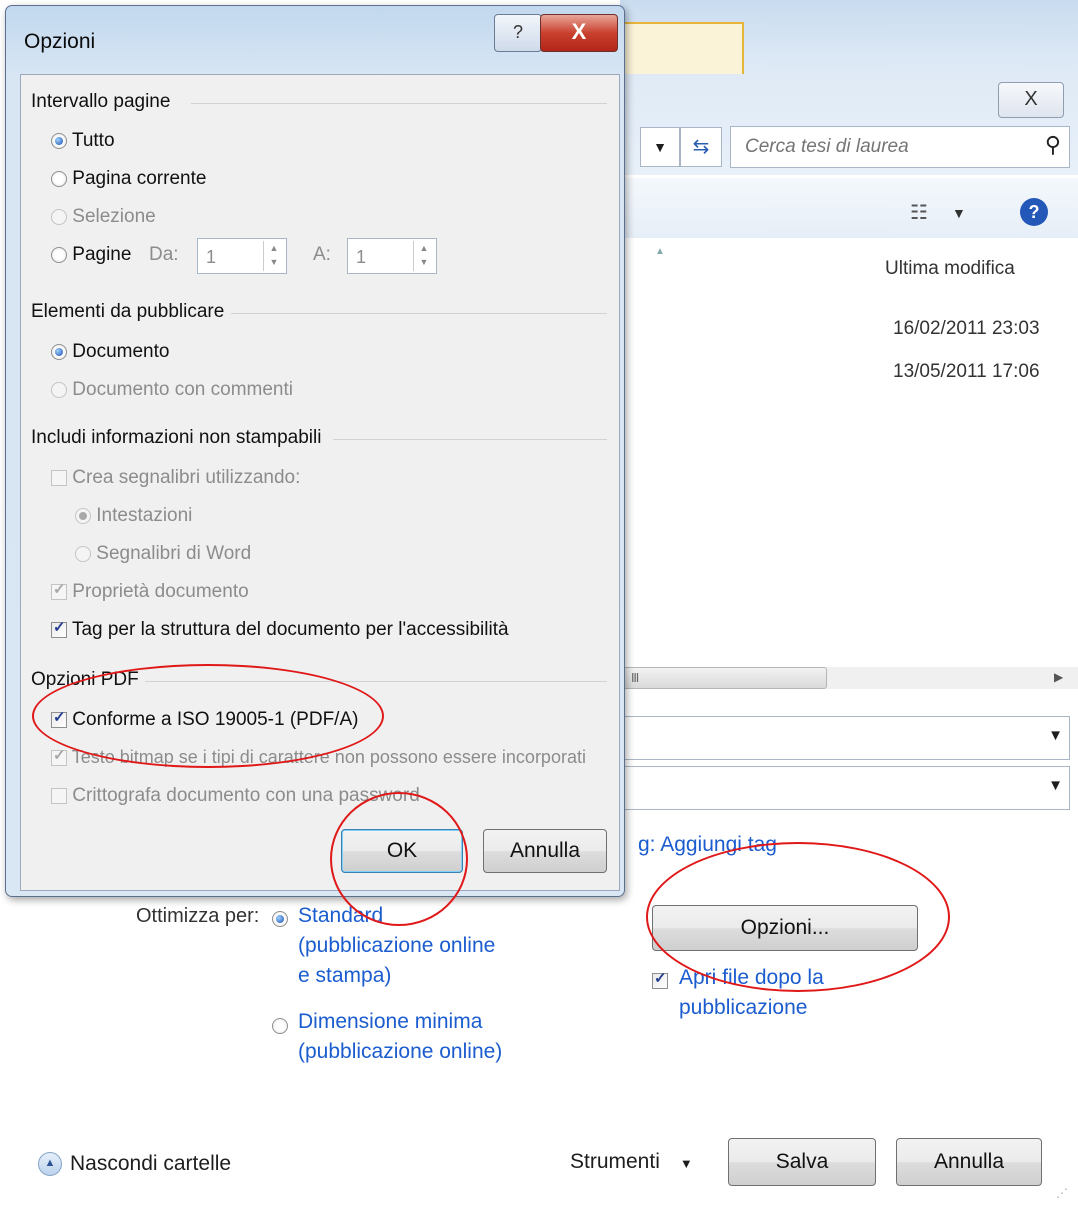 Image resolution: width=1078 pixels, height=1220 pixels. I want to click on radio-word-bookmarks: Segnalibri di Word, so click(163, 554).